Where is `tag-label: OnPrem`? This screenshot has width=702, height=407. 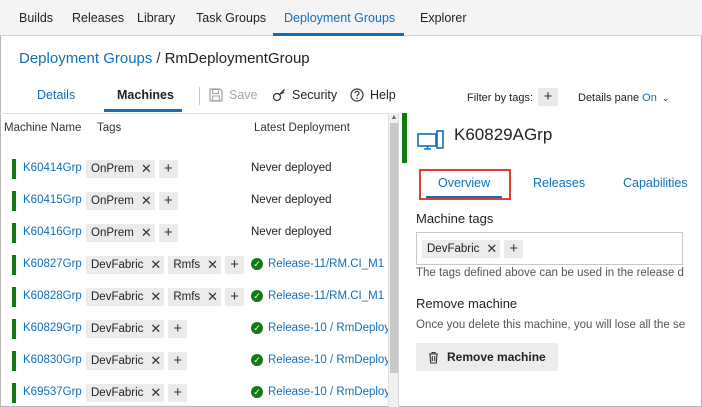 tag-label: OnPrem is located at coordinates (112, 169).